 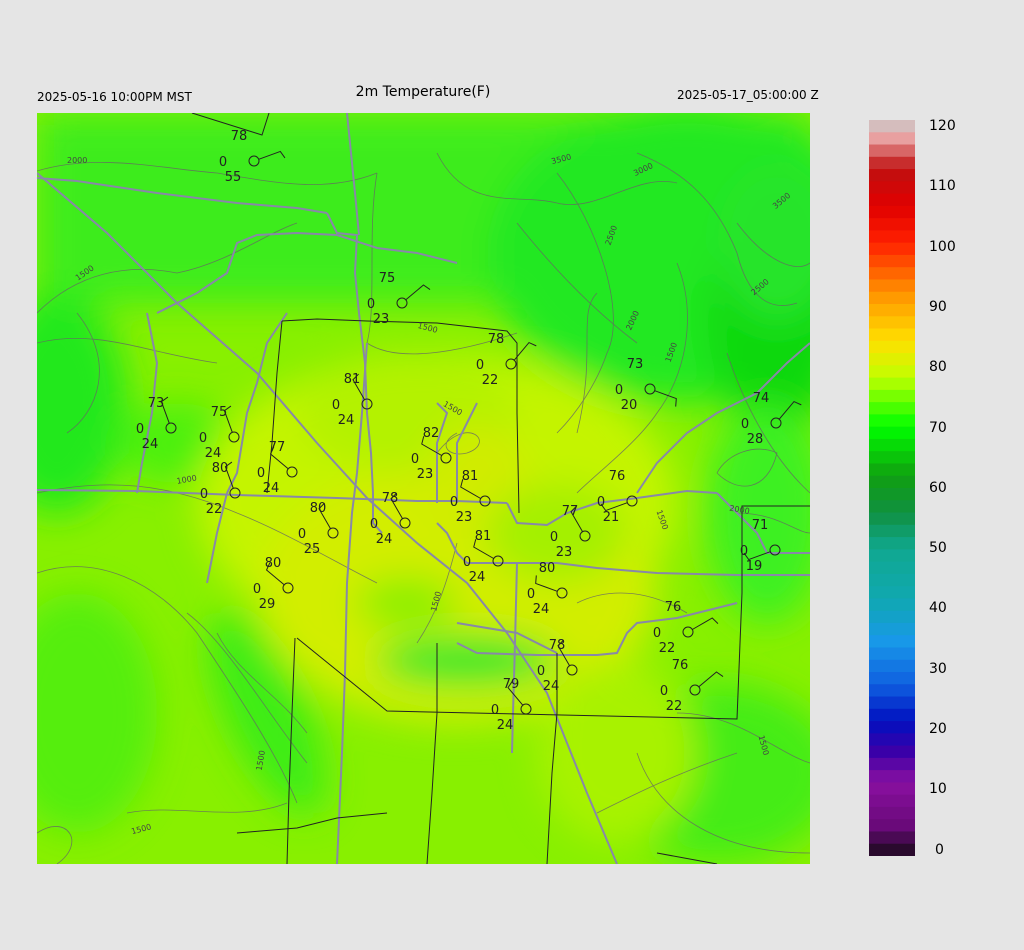 What do you see at coordinates (352, 379) in the screenshot?
I see `station-value: 81` at bounding box center [352, 379].